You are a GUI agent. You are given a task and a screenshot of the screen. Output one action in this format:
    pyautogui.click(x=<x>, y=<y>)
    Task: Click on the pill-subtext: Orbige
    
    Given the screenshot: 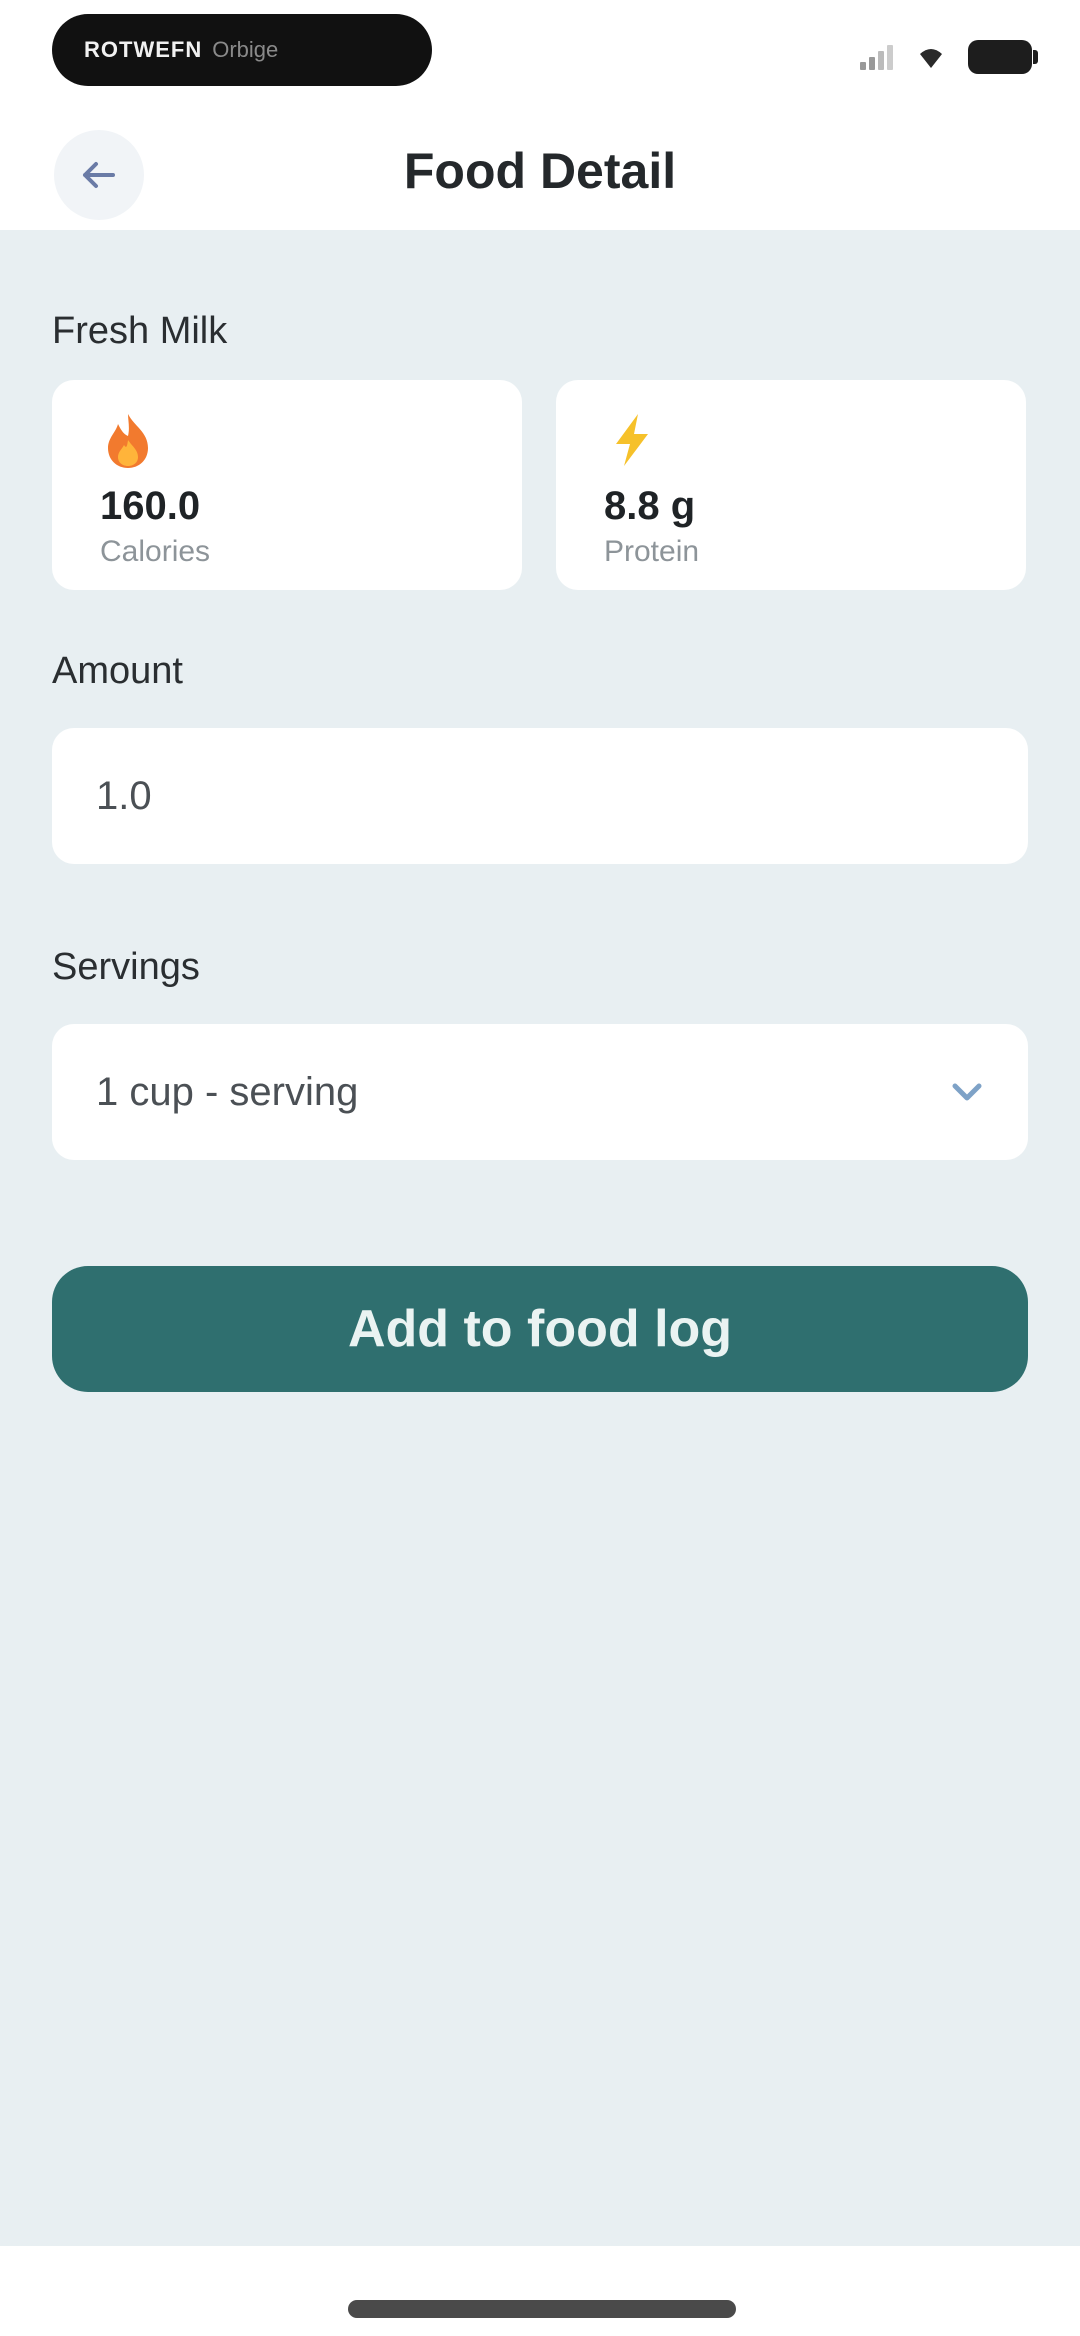 What is the action you would take?
    pyautogui.click(x=245, y=49)
    